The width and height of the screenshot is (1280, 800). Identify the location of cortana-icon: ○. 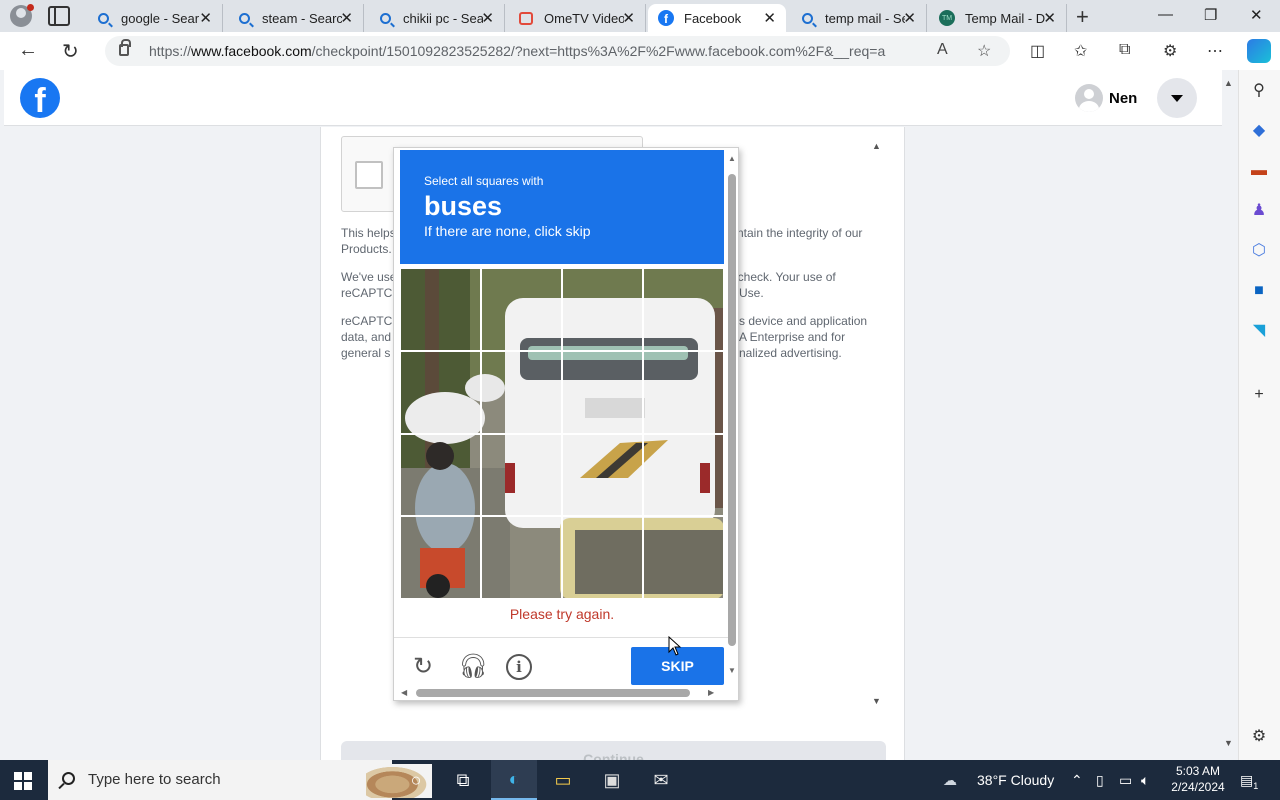
(416, 780).